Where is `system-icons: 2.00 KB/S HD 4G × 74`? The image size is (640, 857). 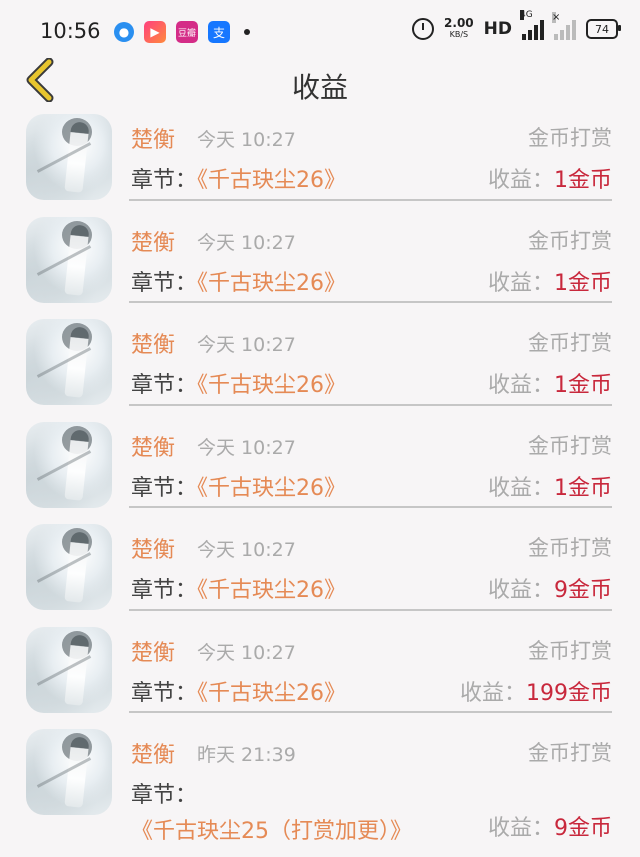
system-icons: 2.00 KB/S HD 4G × 74 is located at coordinates (516, 25).